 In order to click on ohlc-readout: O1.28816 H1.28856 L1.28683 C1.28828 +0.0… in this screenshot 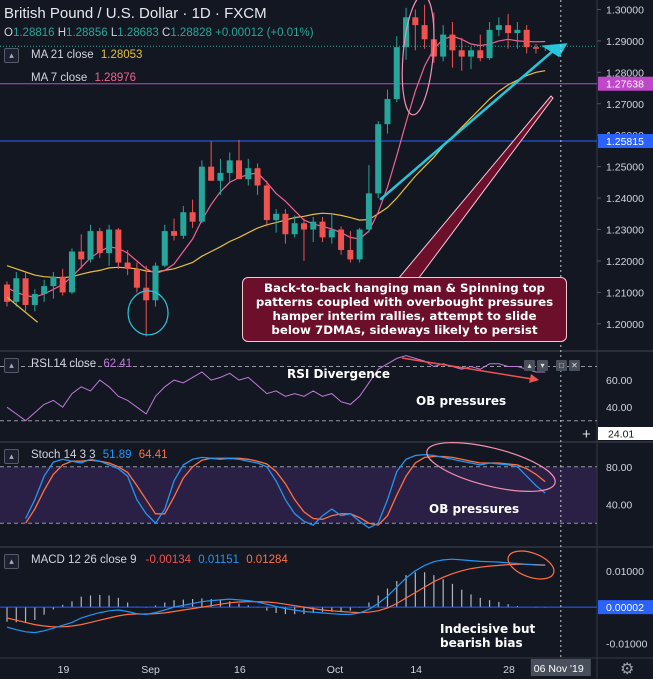, I will do `click(159, 33)`.